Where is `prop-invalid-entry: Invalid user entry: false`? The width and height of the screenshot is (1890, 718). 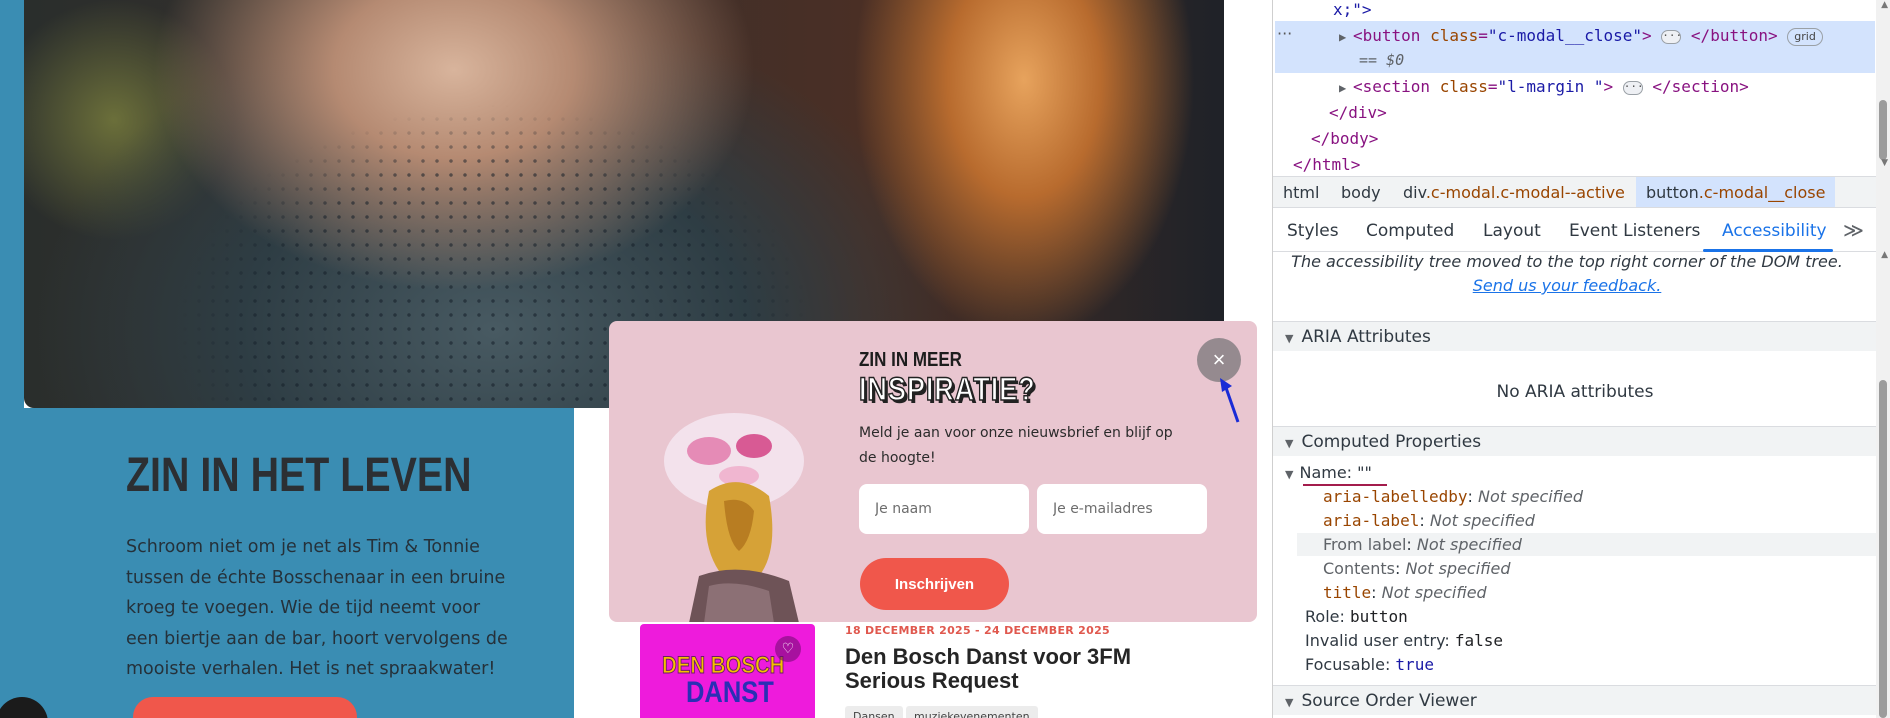 prop-invalid-entry: Invalid user entry: false is located at coordinates (1404, 640).